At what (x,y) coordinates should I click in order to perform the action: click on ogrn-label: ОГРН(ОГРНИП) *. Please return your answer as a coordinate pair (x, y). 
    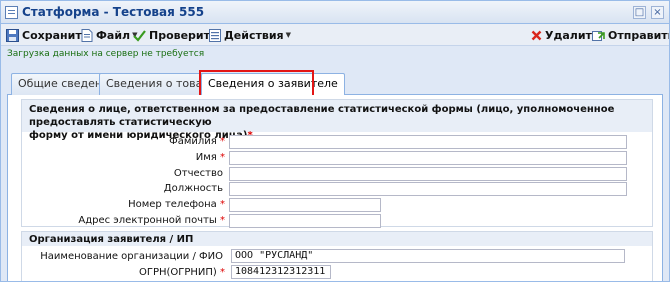
    Looking at the image, I should click on (181, 272).